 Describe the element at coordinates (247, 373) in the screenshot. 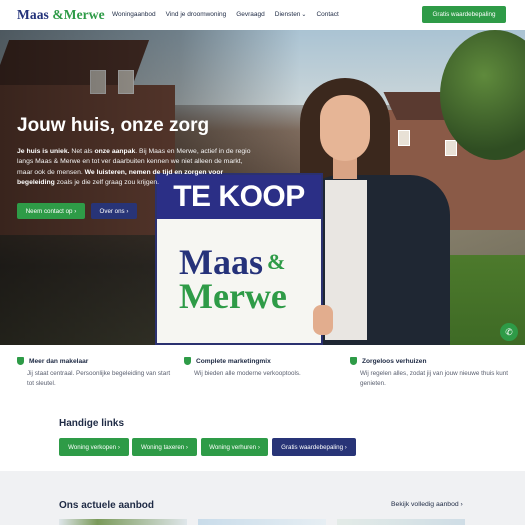

I see `feature-description: Wij bieden alle moderne verkooptools.` at that location.